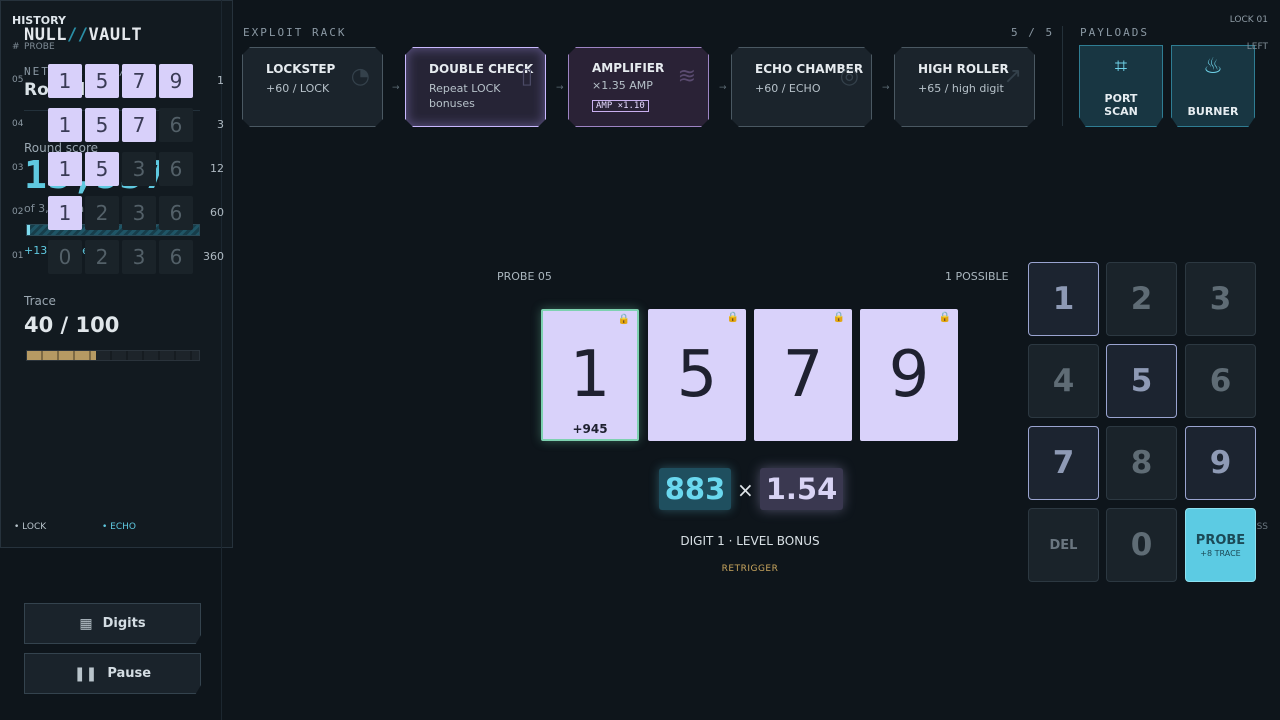 The image size is (1280, 720). Describe the element at coordinates (213, 256) in the screenshot. I see `history-row-left: 360` at that location.